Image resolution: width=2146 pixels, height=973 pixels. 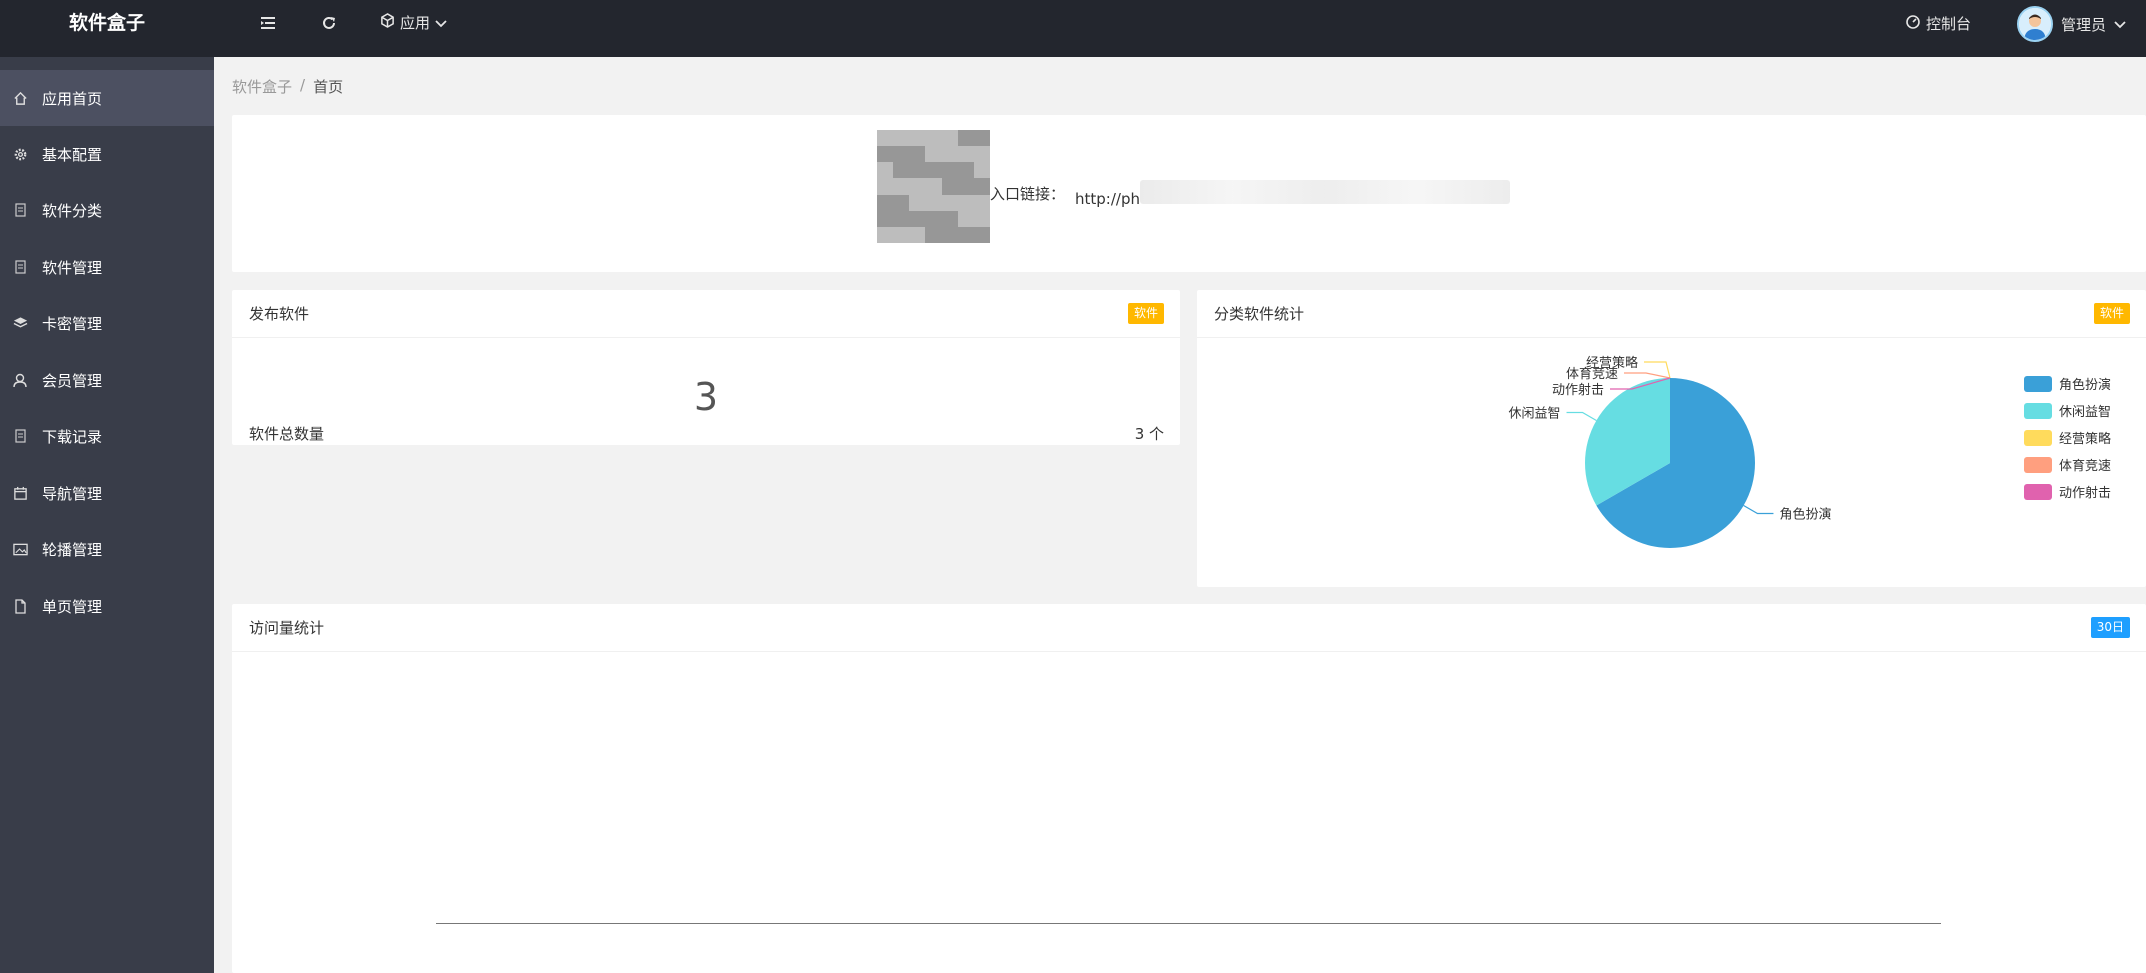 What do you see at coordinates (20, 549) in the screenshot?
I see `image-icon` at bounding box center [20, 549].